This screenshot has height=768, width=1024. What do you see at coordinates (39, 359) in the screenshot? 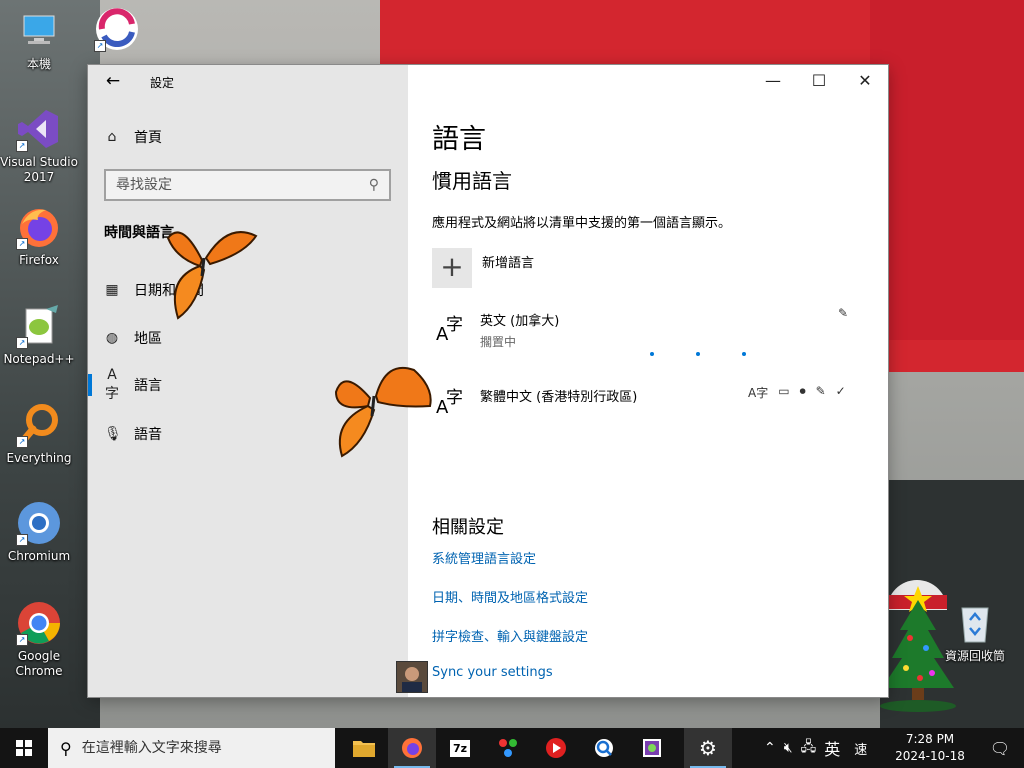
I see `desktop-icon-label: Notepad++` at bounding box center [39, 359].